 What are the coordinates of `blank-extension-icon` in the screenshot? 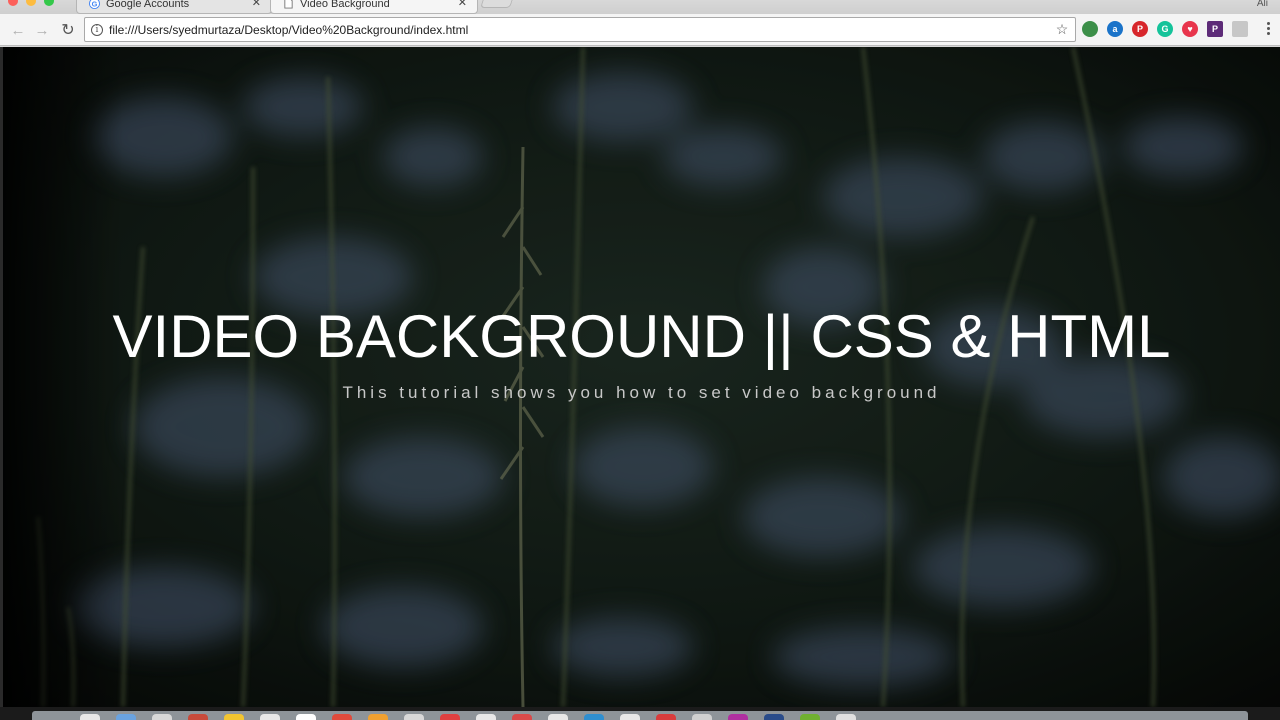 It's located at (1240, 29).